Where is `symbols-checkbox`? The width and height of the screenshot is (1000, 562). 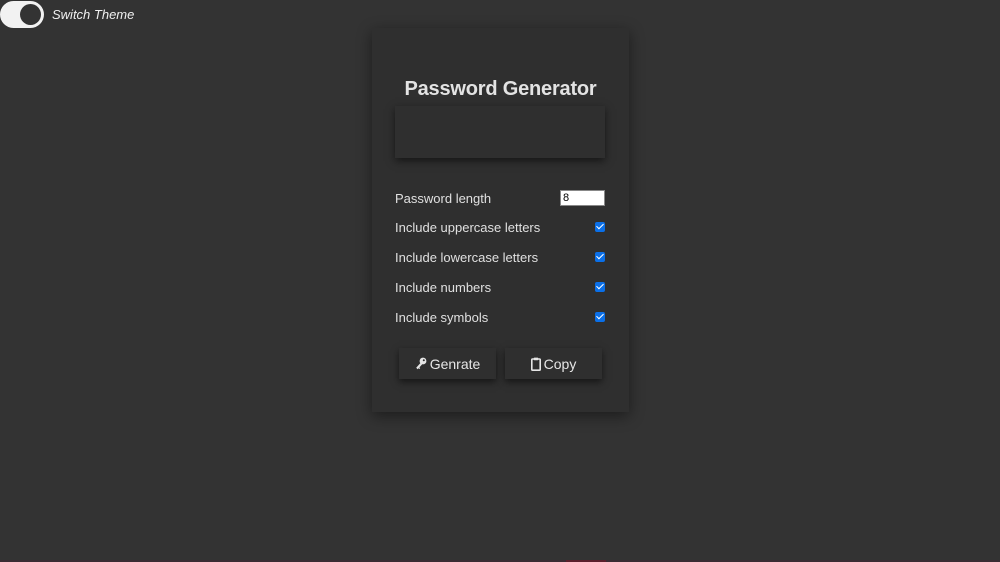 symbols-checkbox is located at coordinates (600, 317).